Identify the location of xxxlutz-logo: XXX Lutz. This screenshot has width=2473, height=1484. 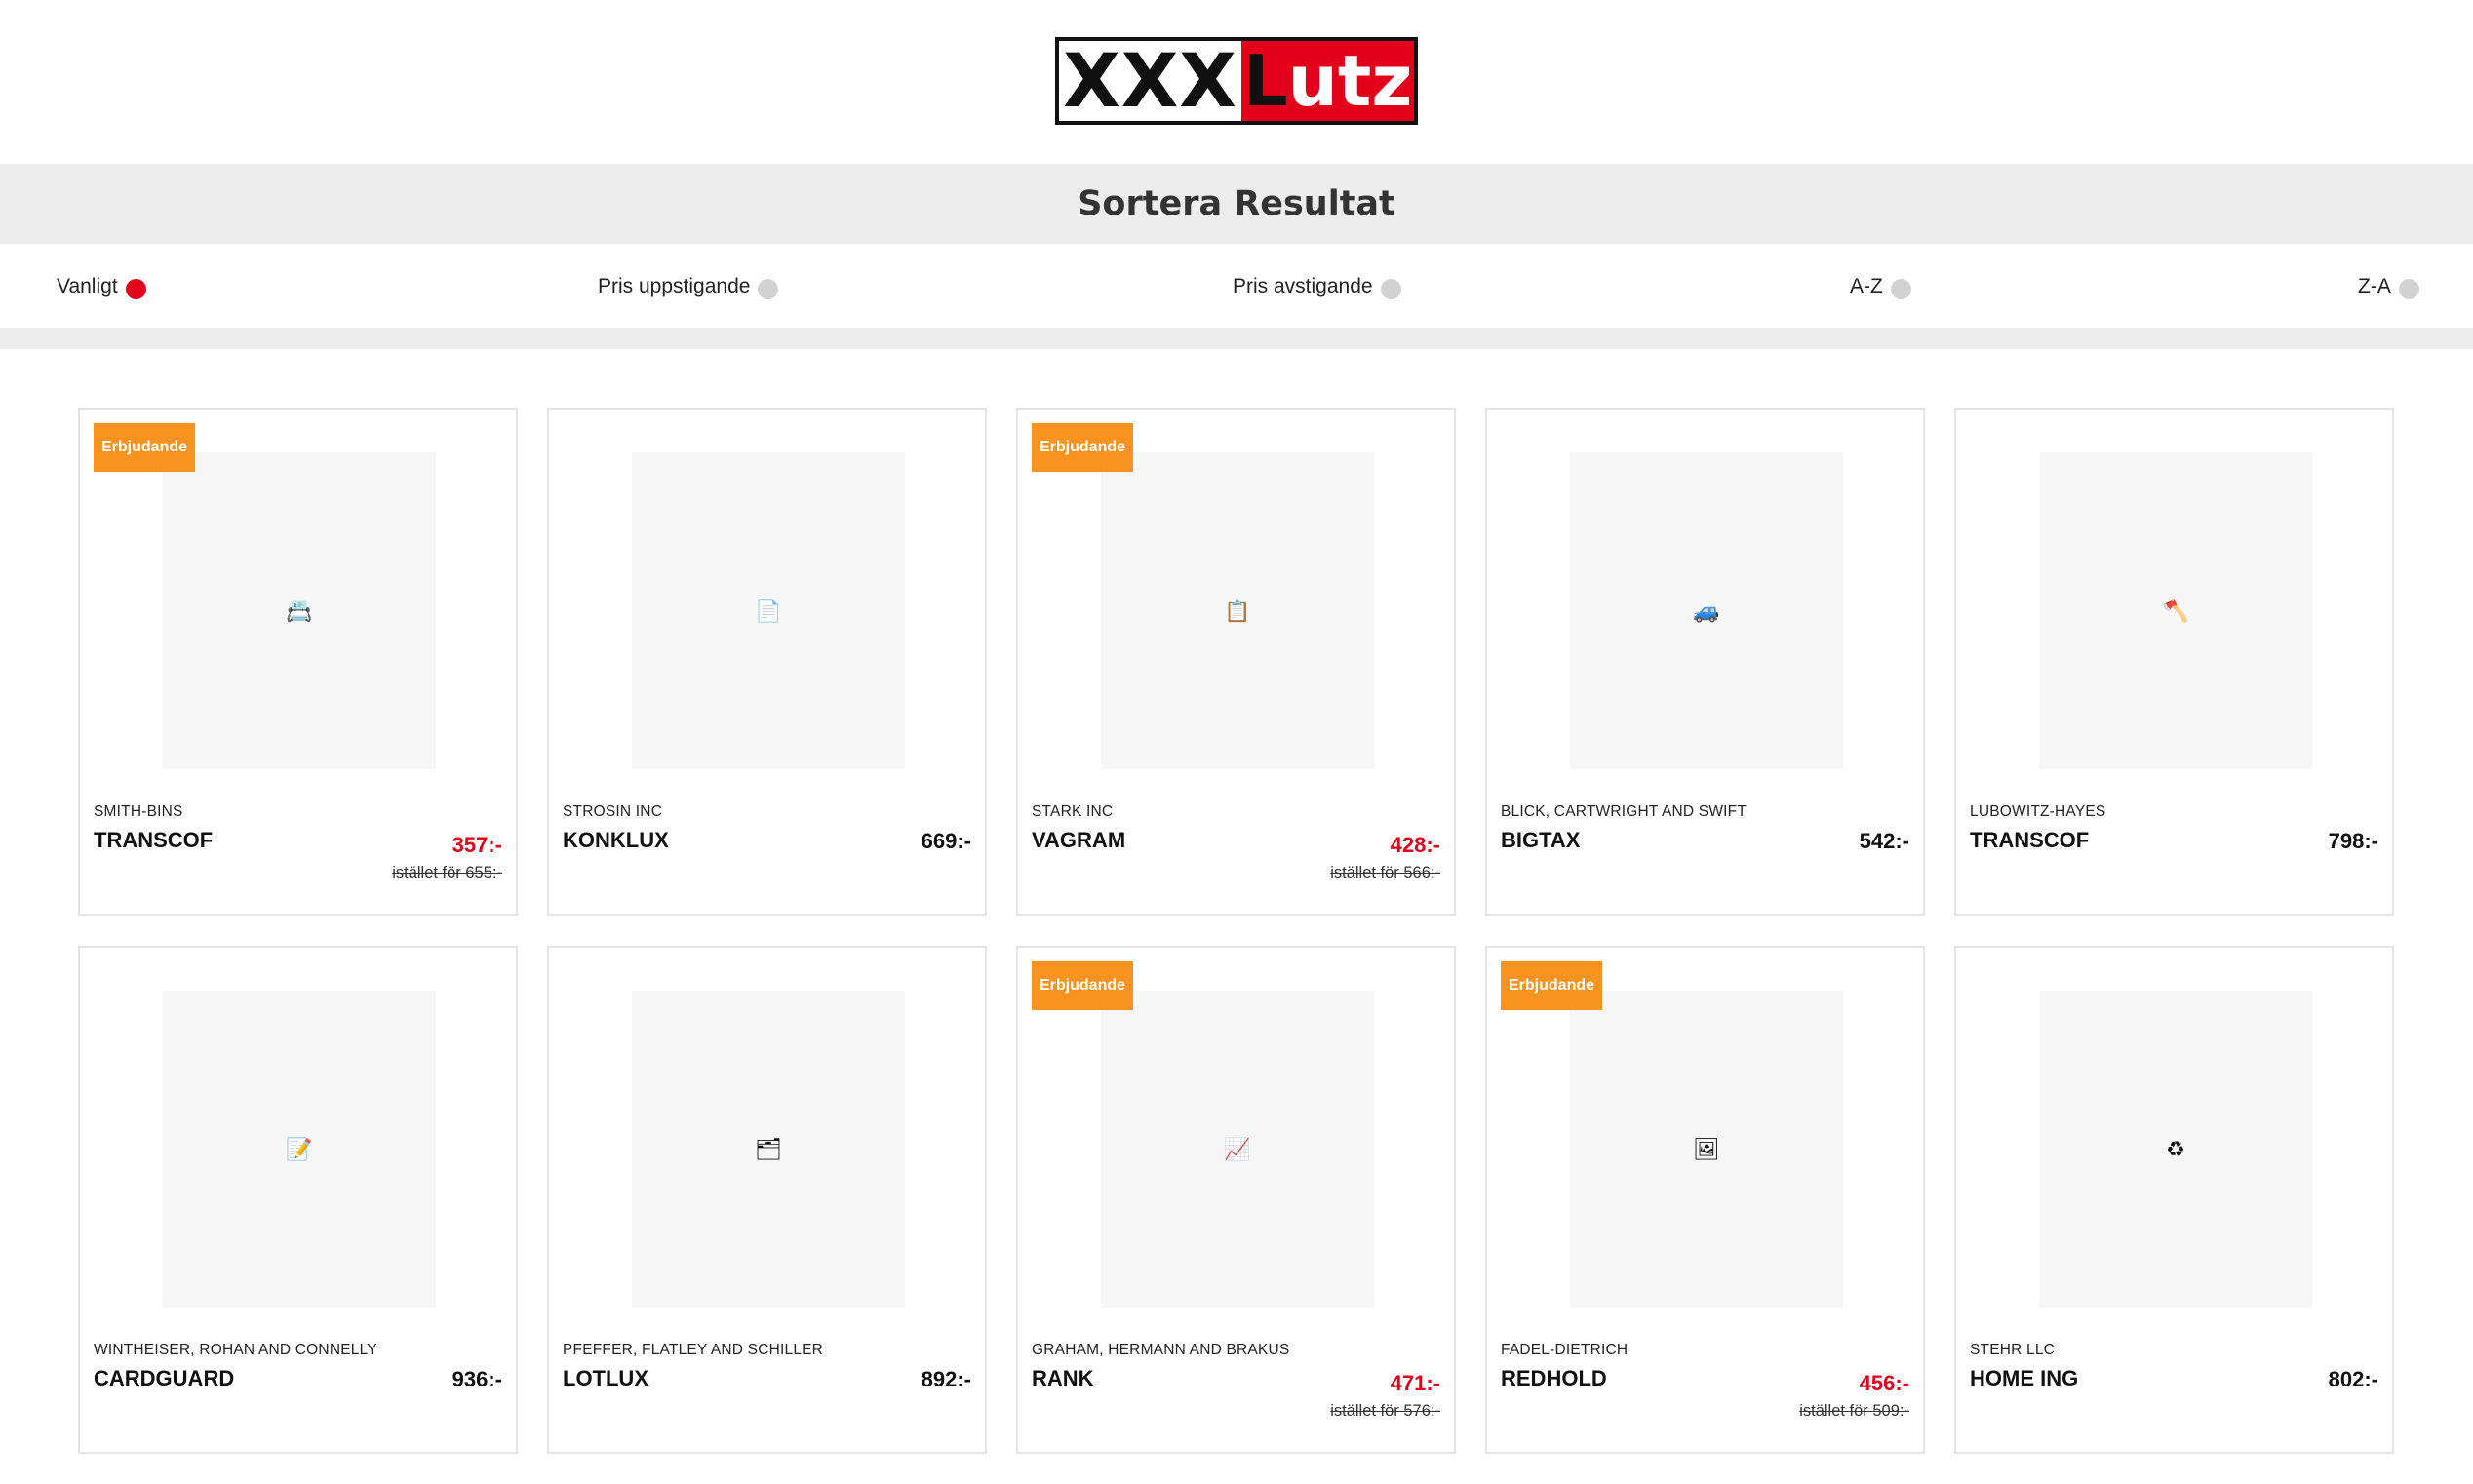
(1236, 81).